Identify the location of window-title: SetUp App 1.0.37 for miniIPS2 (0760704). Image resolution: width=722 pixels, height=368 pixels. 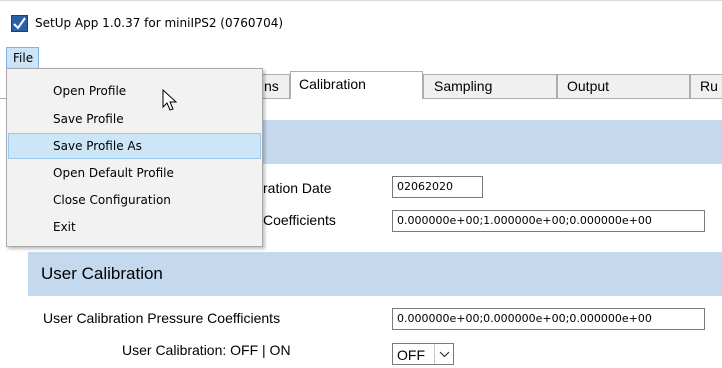
(159, 23).